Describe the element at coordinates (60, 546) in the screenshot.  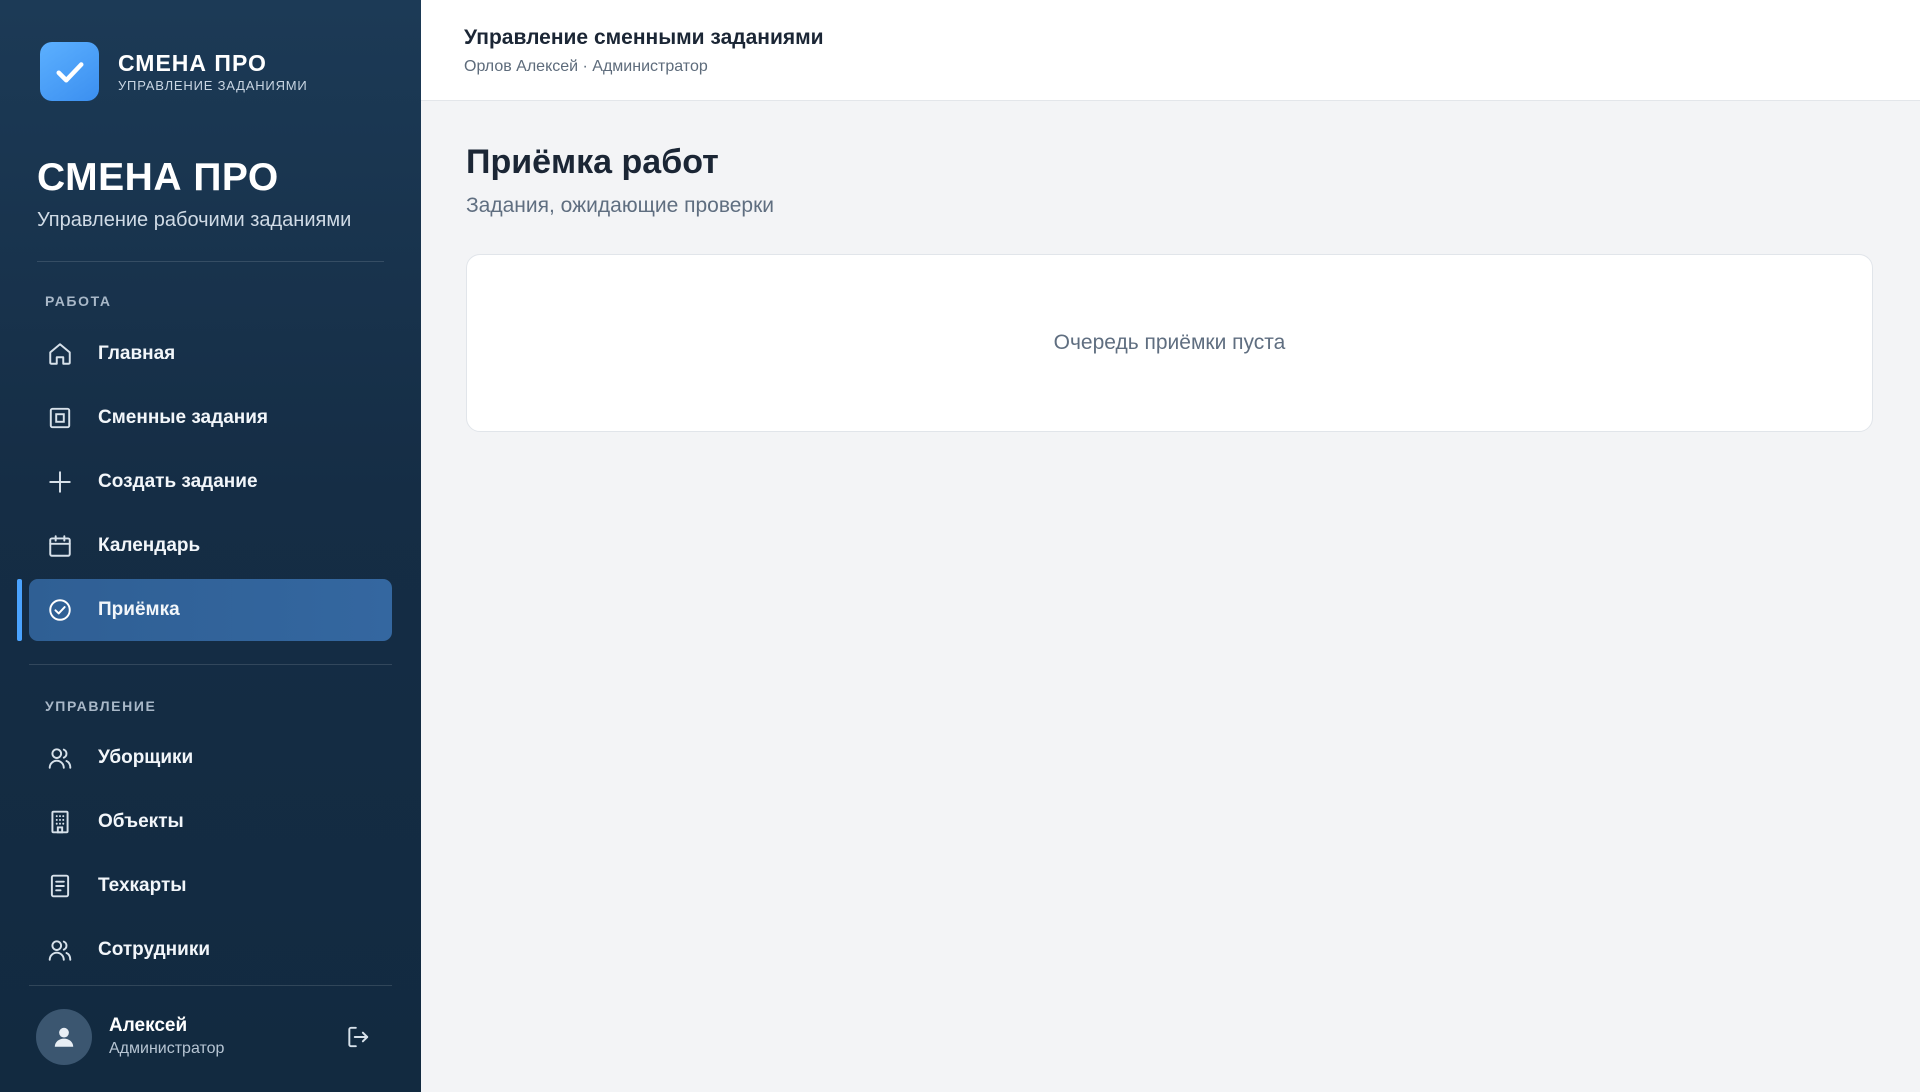
I see `calendar-icon` at that location.